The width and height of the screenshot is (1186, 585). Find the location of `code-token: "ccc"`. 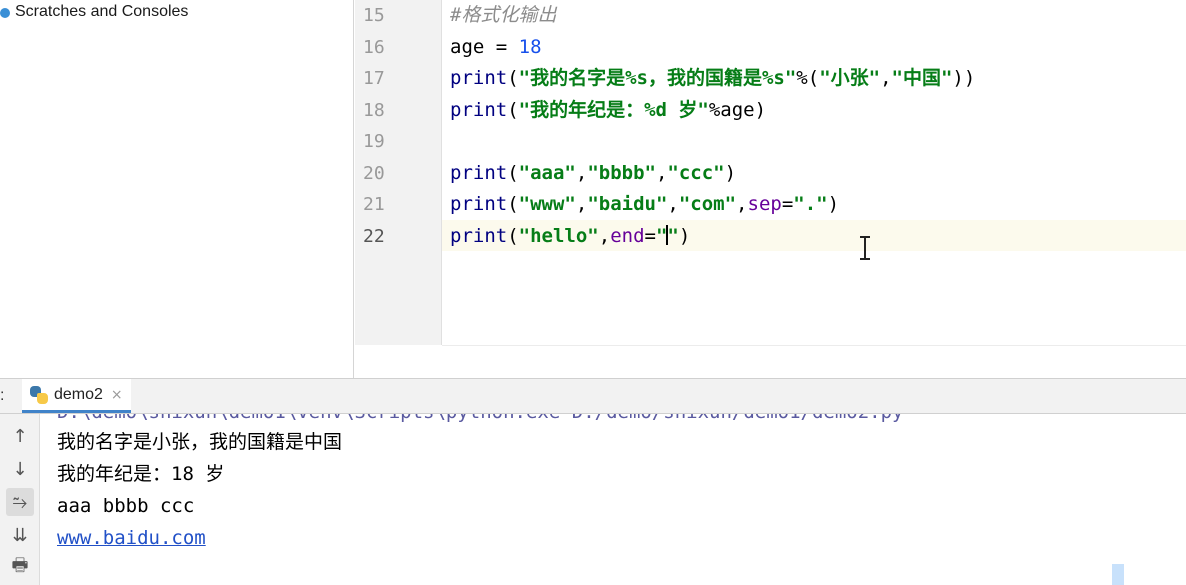

code-token: "ccc" is located at coordinates (696, 172).